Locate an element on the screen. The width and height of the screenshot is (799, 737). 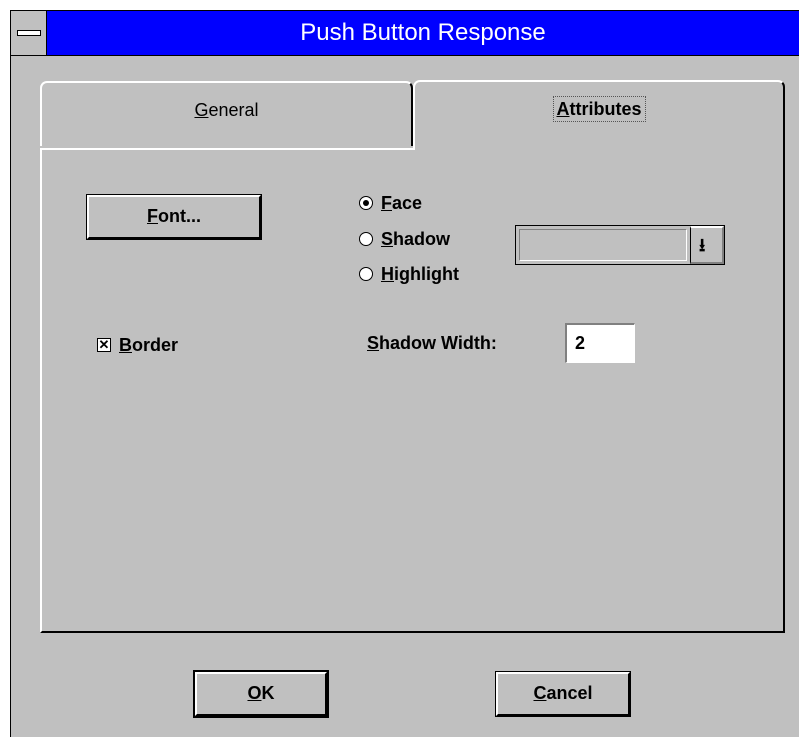
radio-highlight: Highlight is located at coordinates (409, 274).